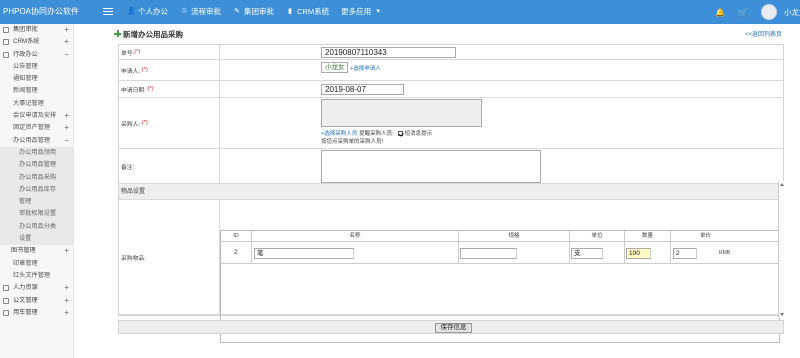 This screenshot has width=800, height=358. I want to click on sidebar-item-supplies-purchase: 办公用品采购, so click(36, 177).